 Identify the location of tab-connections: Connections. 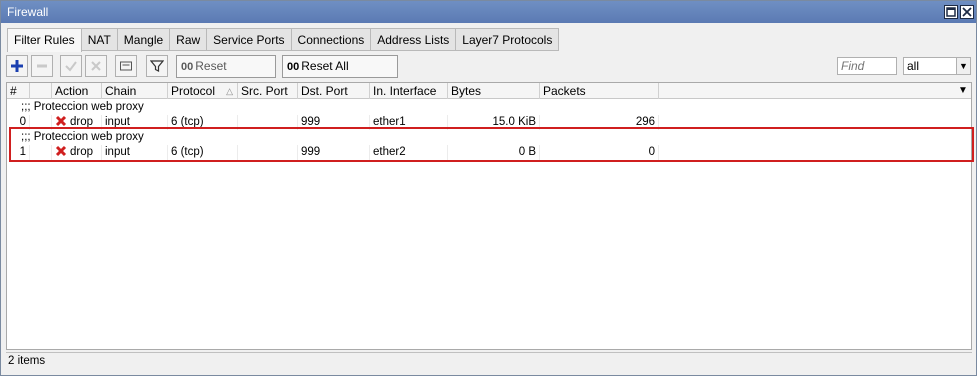
(331, 39).